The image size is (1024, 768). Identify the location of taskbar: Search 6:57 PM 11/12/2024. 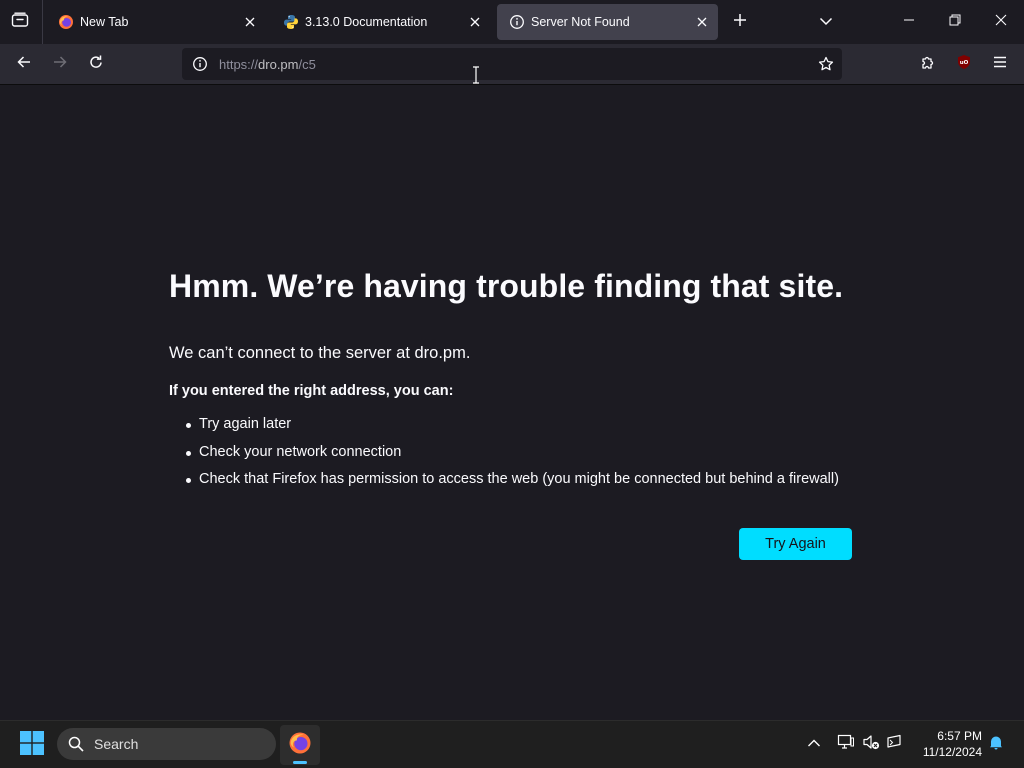
(512, 744).